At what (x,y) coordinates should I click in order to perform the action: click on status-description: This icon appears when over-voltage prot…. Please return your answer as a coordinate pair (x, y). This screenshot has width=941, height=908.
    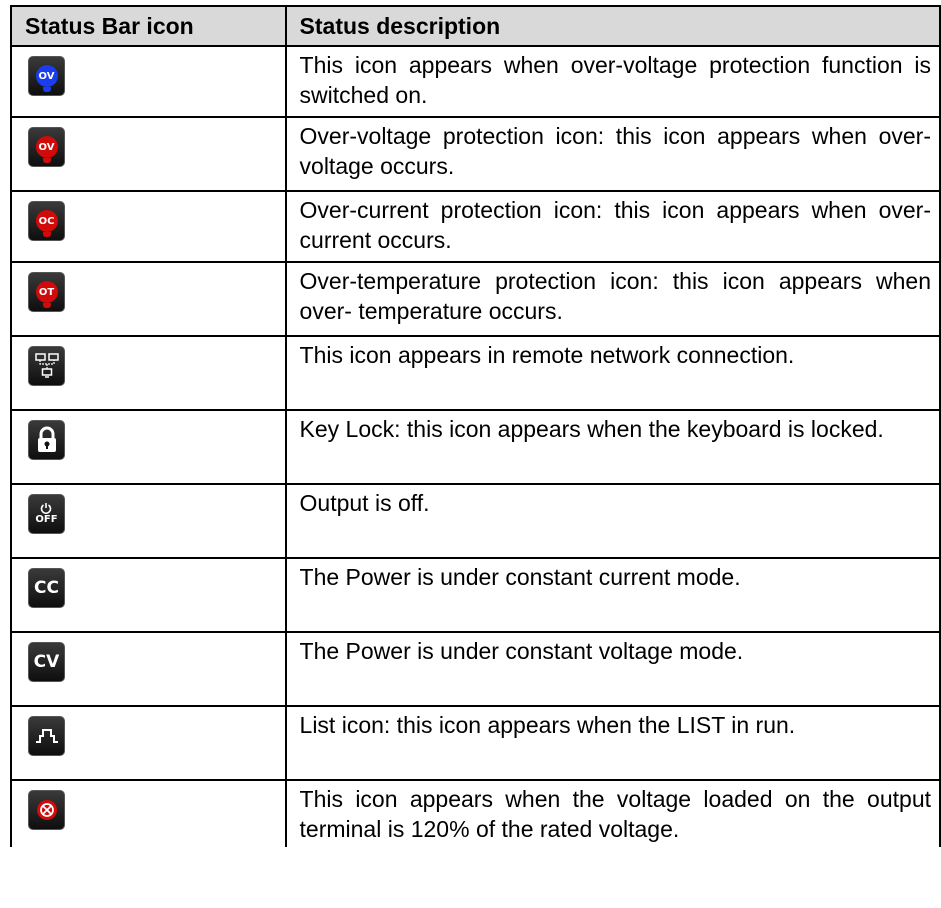
    Looking at the image, I should click on (612, 81).